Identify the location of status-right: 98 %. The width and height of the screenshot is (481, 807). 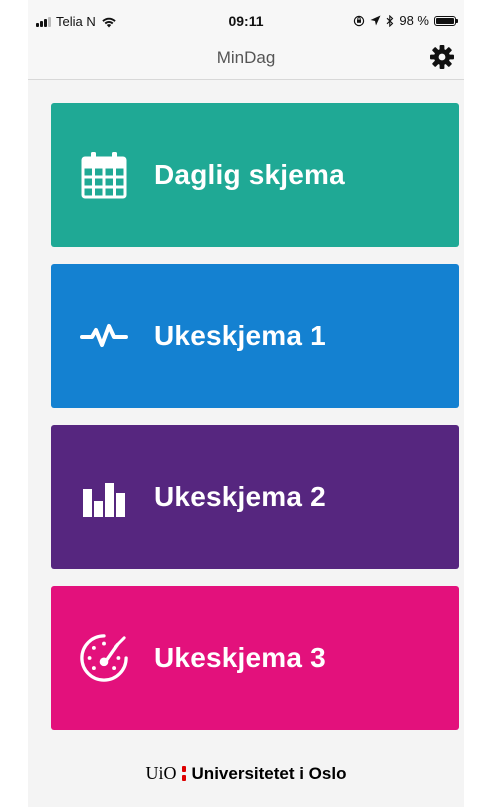
(405, 20).